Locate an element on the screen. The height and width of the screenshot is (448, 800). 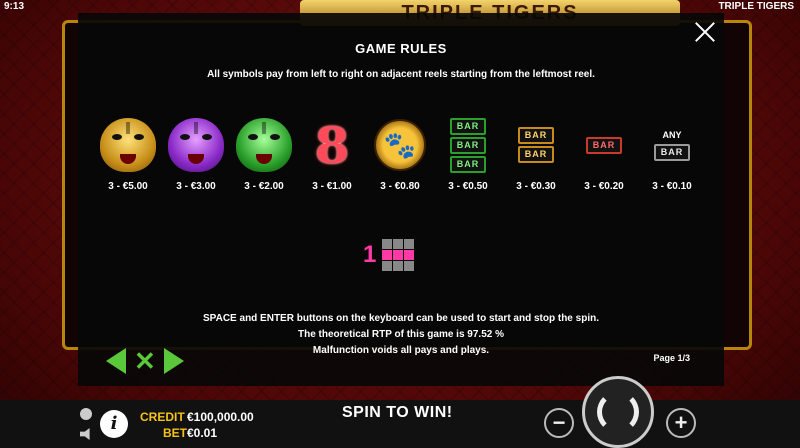
symbol-single-bar: BAR 3 - €0.20 is located at coordinates (604, 154).